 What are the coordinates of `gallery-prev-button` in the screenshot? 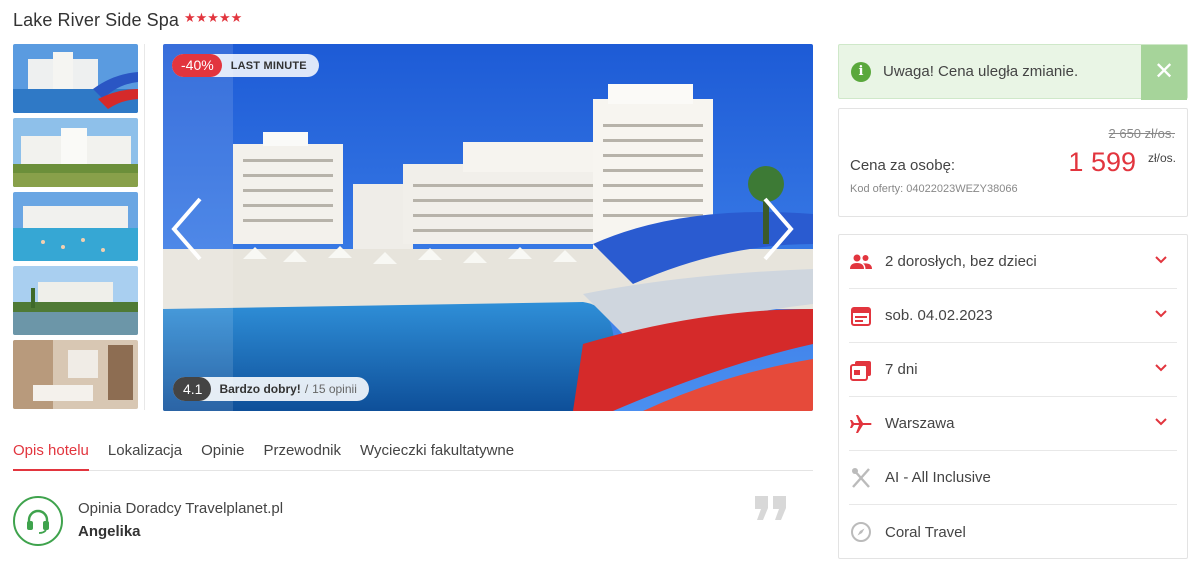 It's located at (188, 229).